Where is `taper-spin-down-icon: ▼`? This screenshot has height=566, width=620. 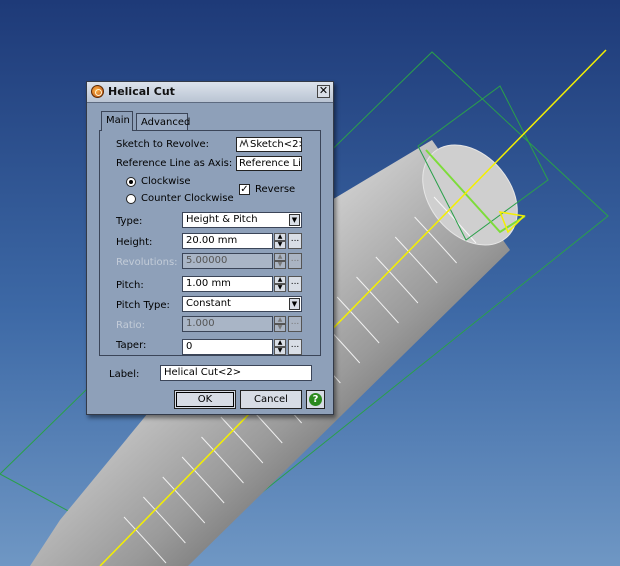
taper-spin-down-icon: ▼ is located at coordinates (280, 351).